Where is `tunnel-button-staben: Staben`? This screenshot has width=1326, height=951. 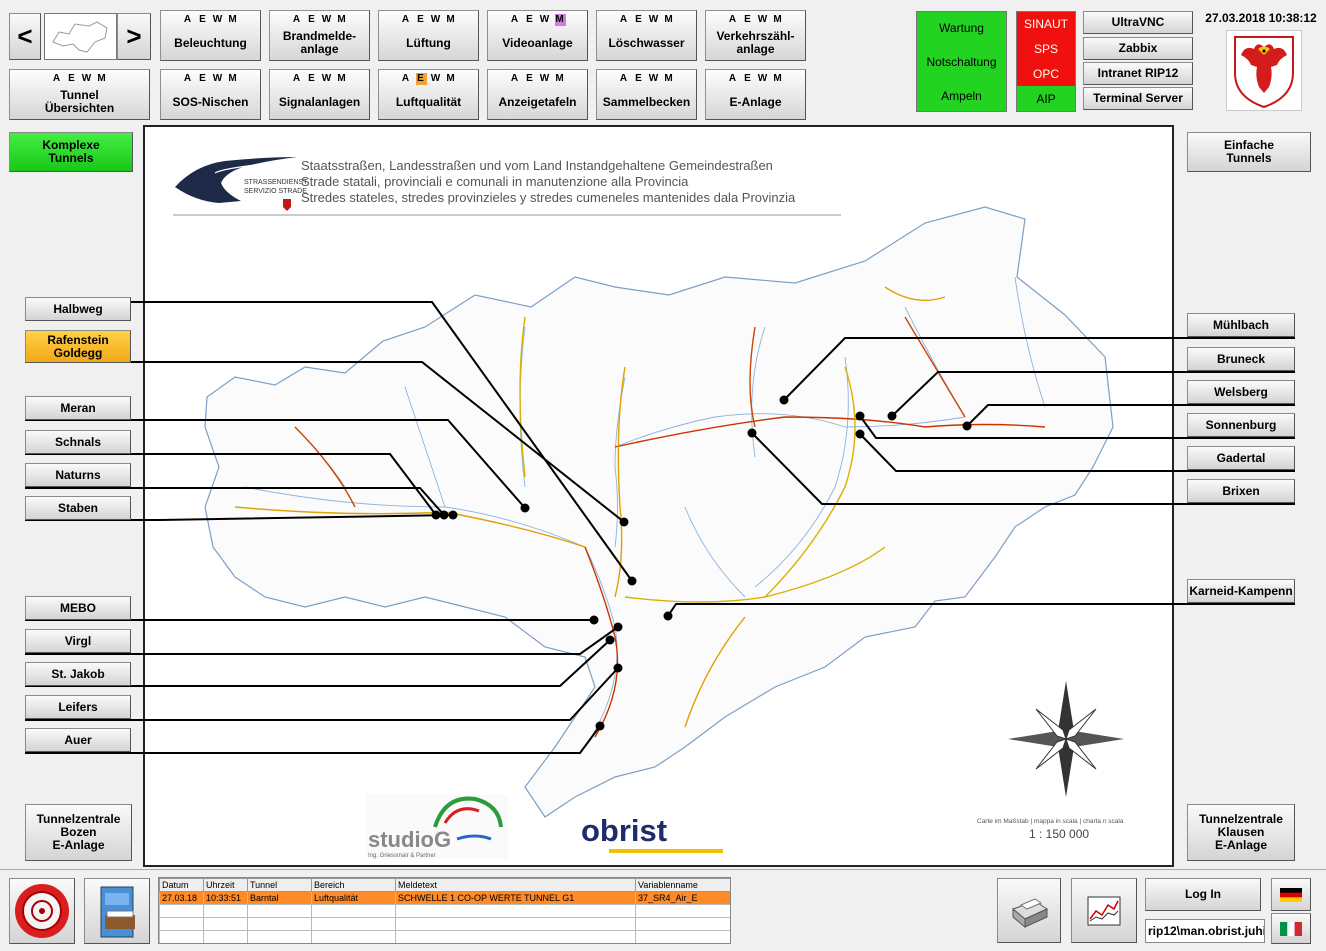
tunnel-button-staben: Staben is located at coordinates (78, 508).